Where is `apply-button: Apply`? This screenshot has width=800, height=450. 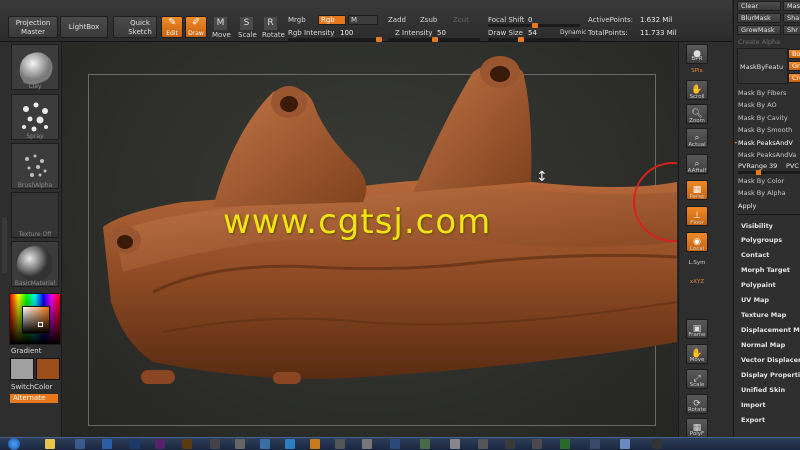 apply-button: Apply is located at coordinates (747, 206).